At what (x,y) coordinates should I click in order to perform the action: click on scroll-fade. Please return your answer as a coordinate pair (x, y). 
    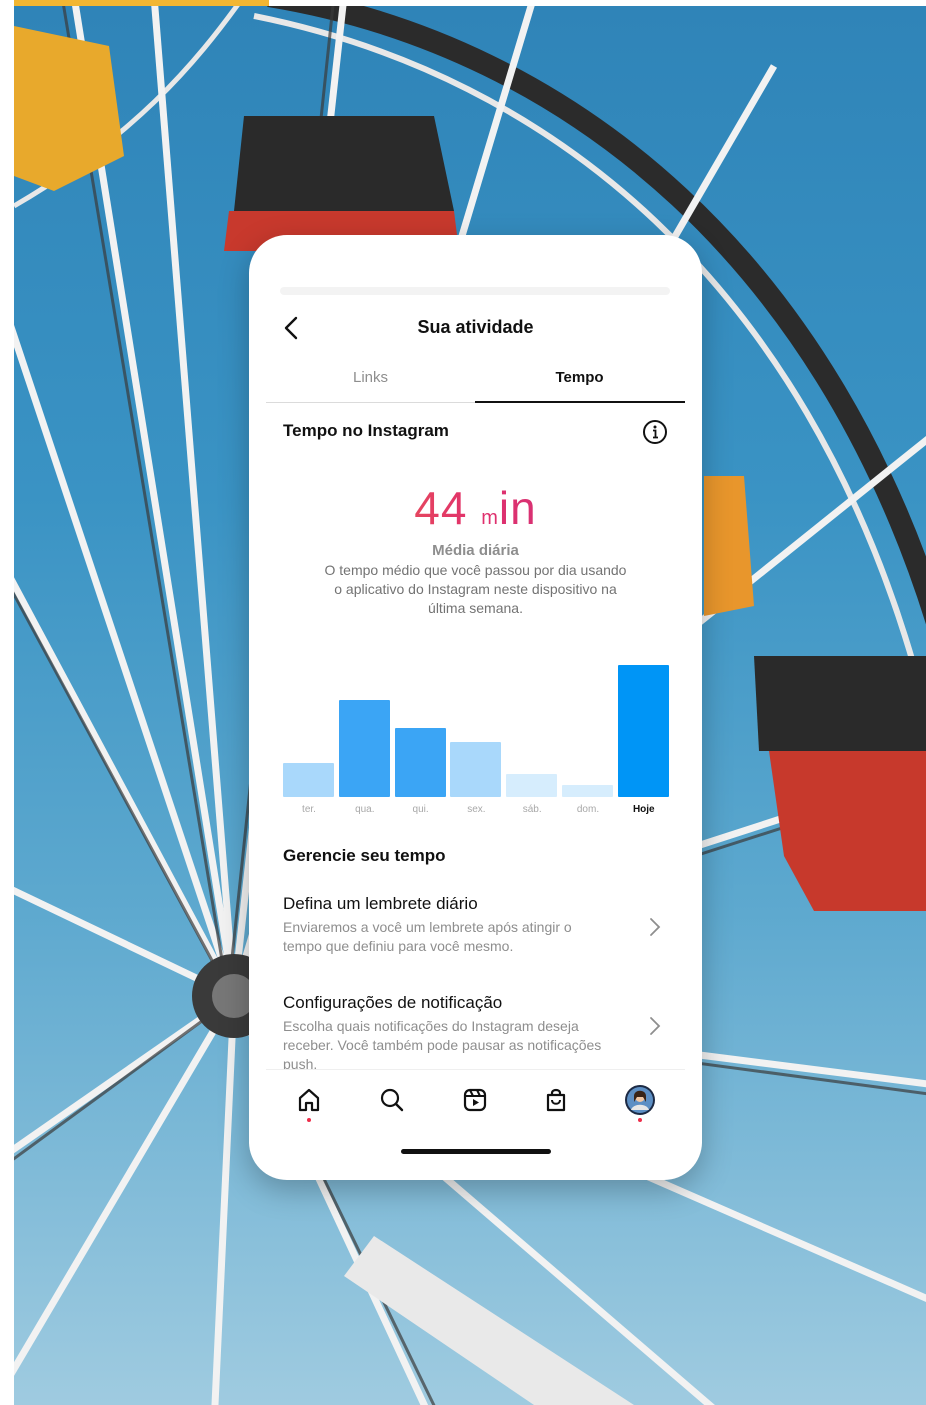
    Looking at the image, I should click on (475, 291).